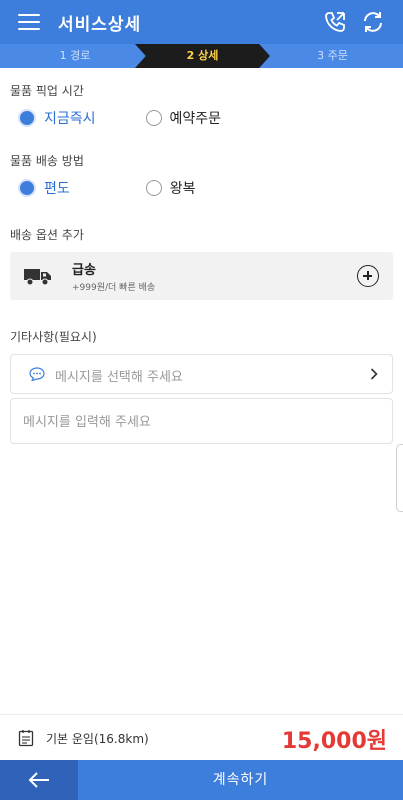  Describe the element at coordinates (84, 270) in the screenshot. I see `express-option-title: 급송` at that location.